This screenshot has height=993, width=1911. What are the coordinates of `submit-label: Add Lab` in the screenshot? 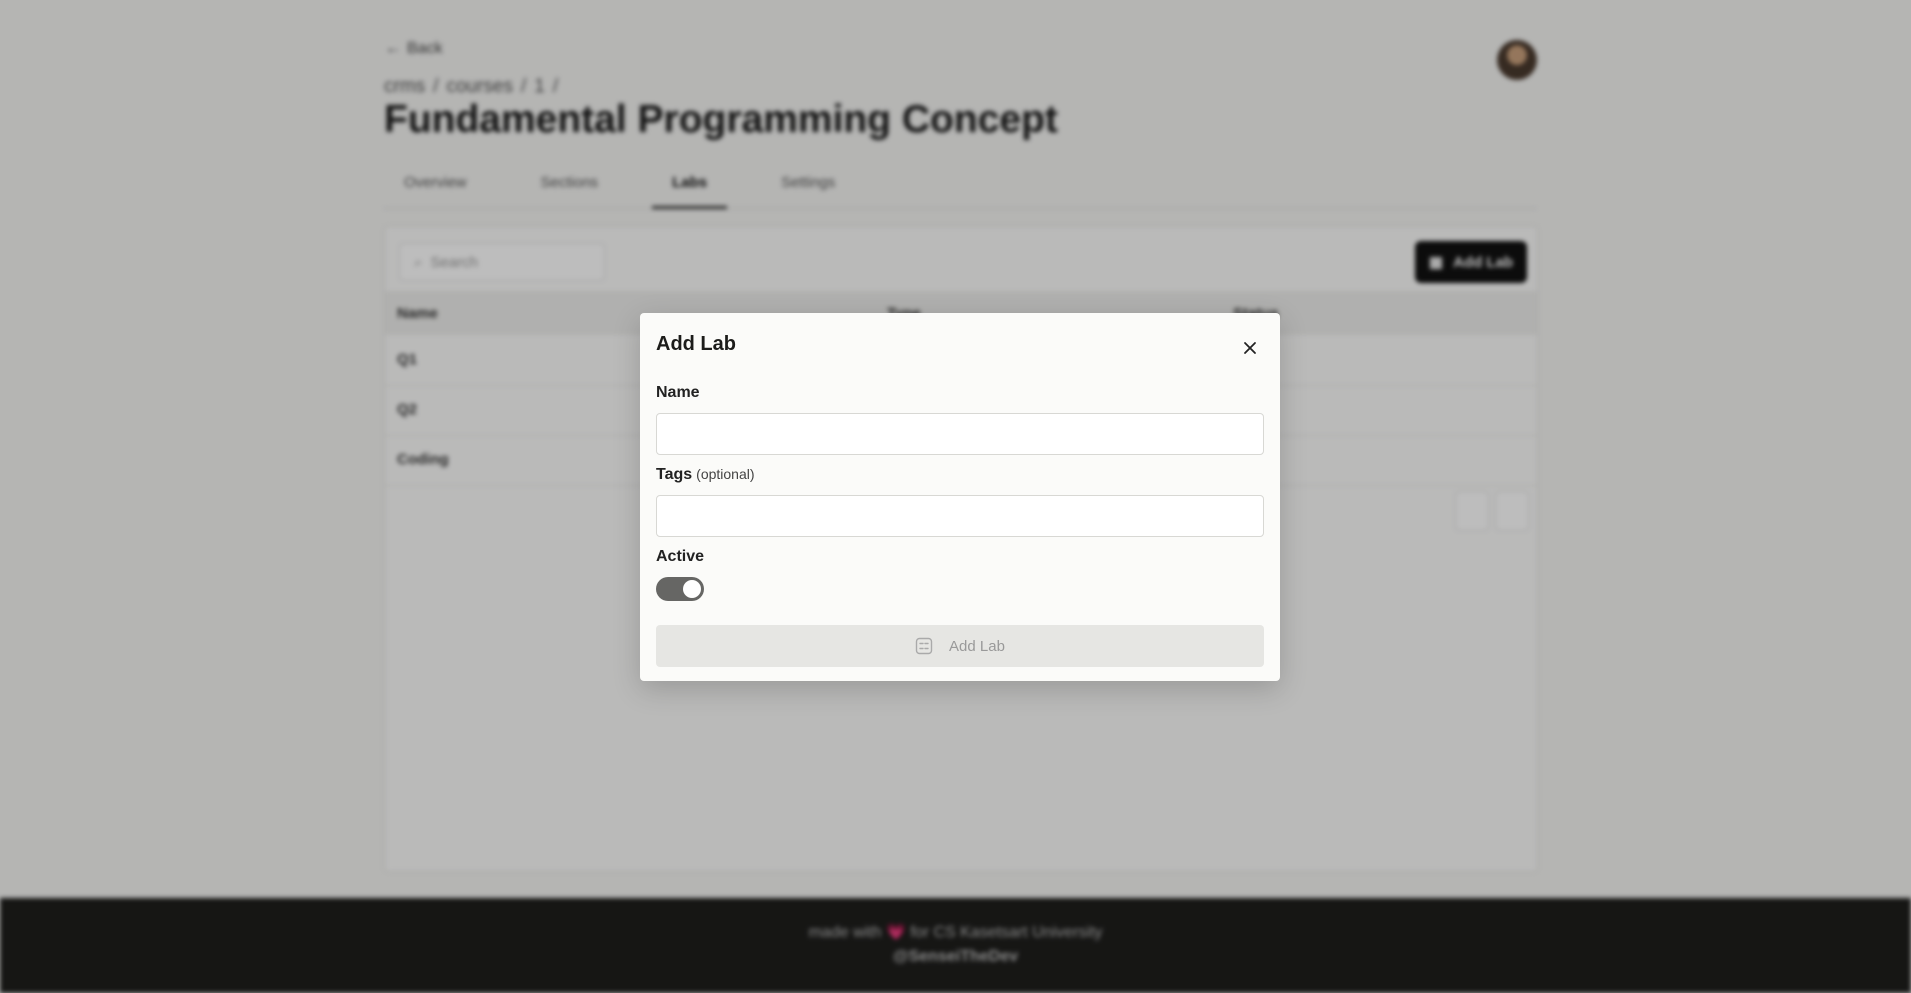 It's located at (977, 646).